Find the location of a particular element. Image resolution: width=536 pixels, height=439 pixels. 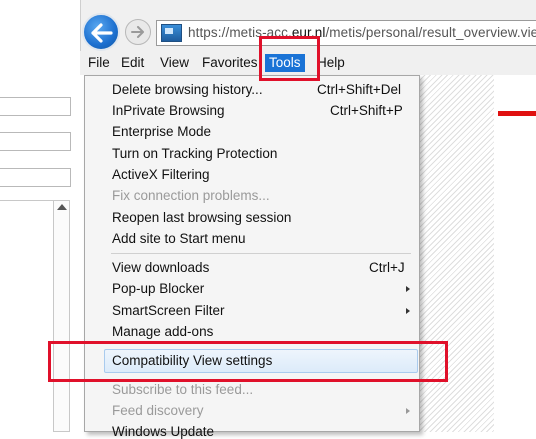

menu-item-smartscreen-filter: SmartScreen Filter is located at coordinates (168, 310).